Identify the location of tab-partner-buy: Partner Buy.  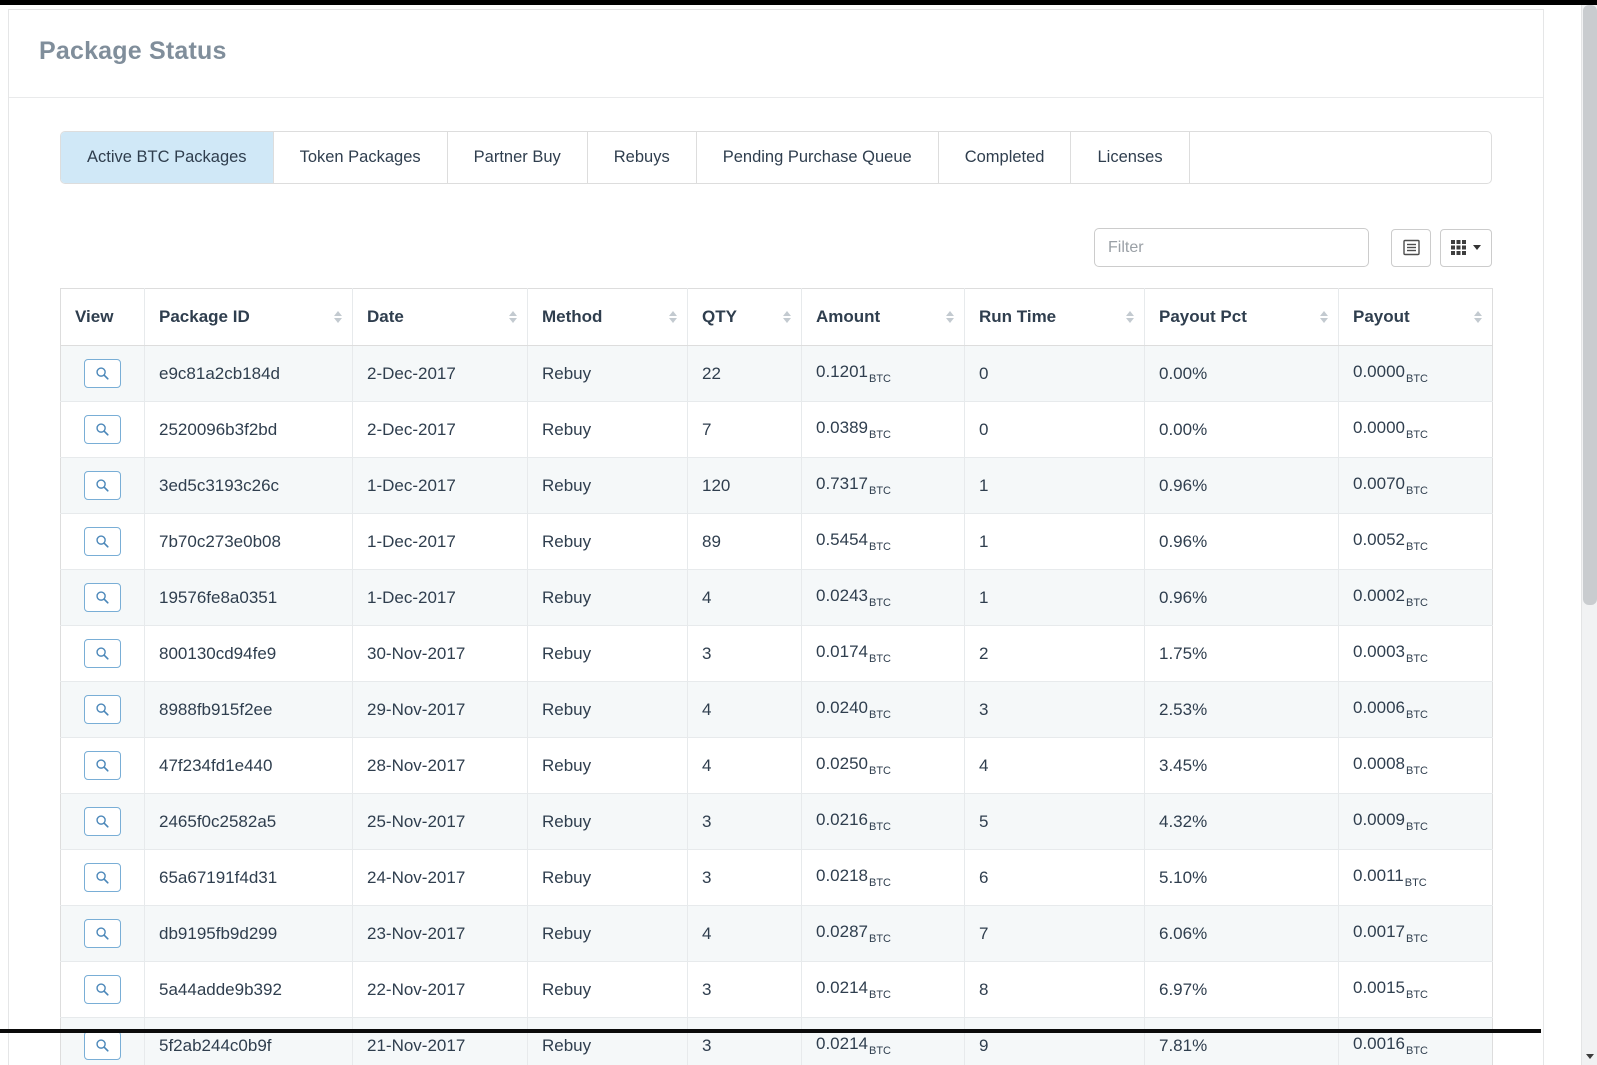
(518, 157).